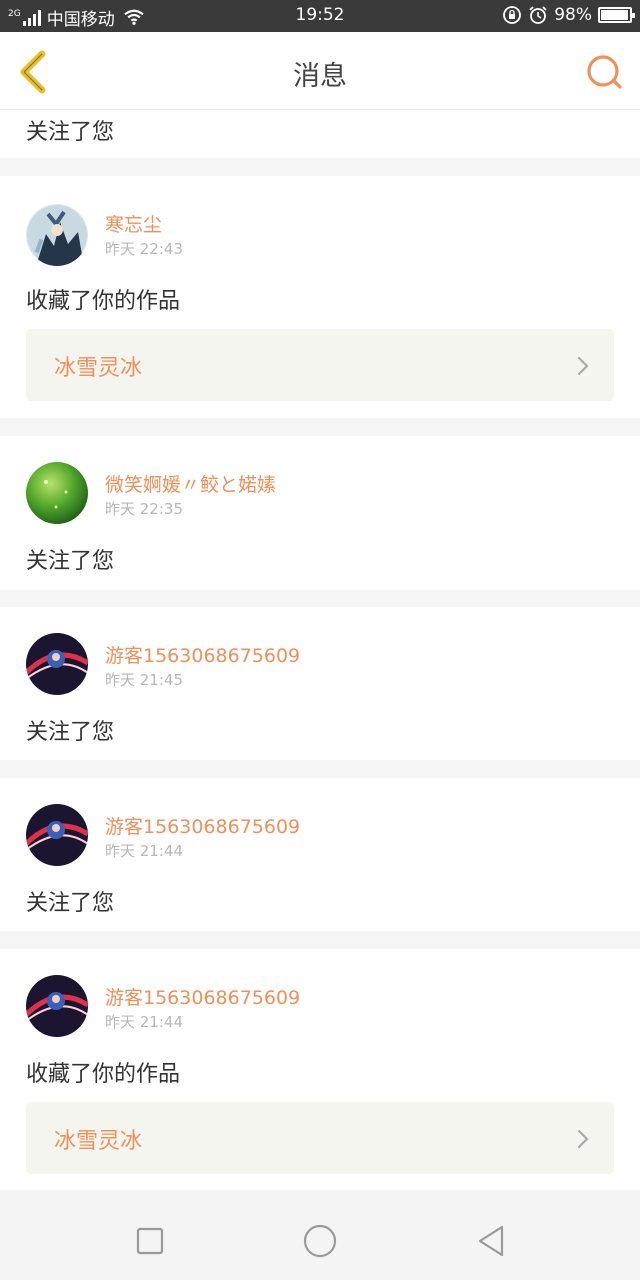 Image resolution: width=640 pixels, height=1280 pixels. I want to click on triangle-back-icon, so click(491, 1241).